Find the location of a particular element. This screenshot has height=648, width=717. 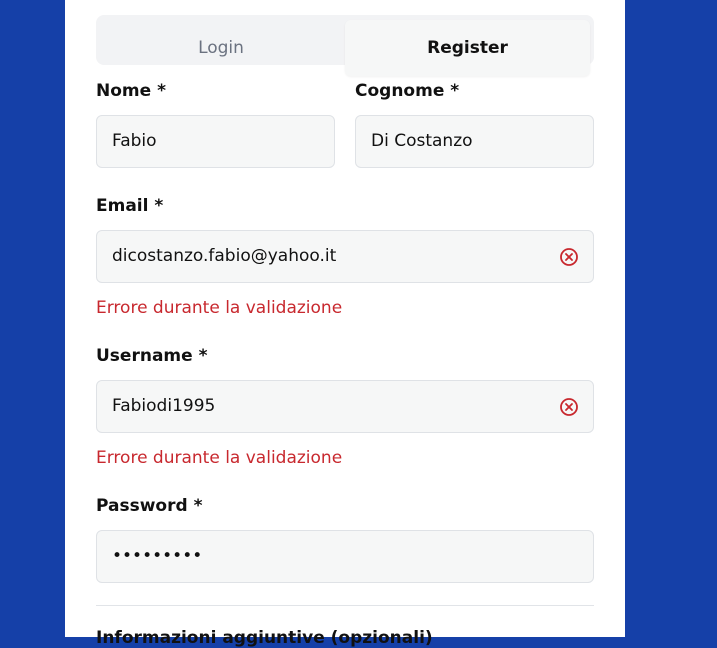

email-error-message: Errore durante la validazione is located at coordinates (219, 308).